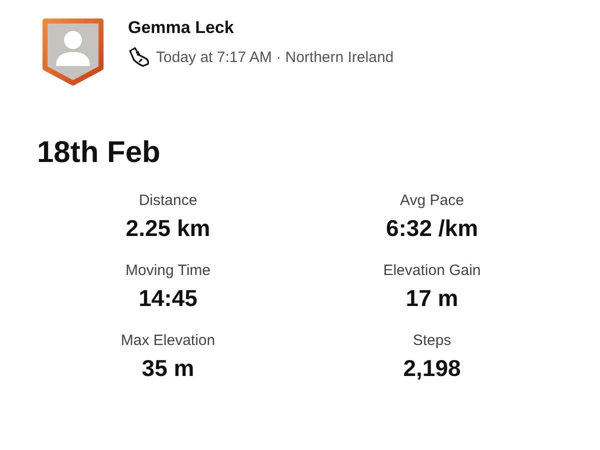  Describe the element at coordinates (432, 298) in the screenshot. I see `stat-value: 17 m` at that location.